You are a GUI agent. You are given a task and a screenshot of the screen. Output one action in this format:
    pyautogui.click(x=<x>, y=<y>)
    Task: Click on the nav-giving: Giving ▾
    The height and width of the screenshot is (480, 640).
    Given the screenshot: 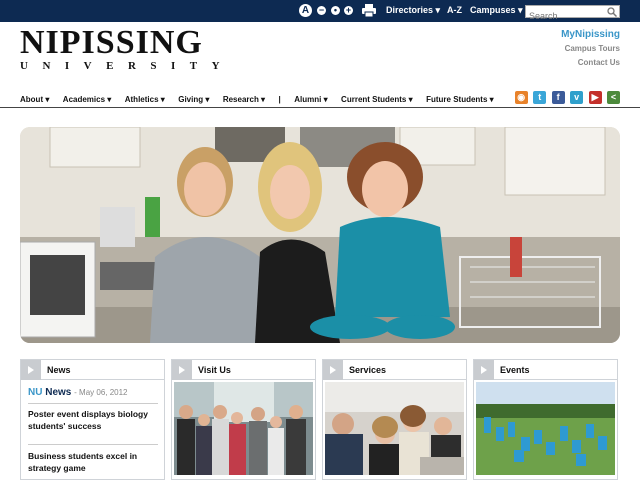 What is the action you would take?
    pyautogui.click(x=193, y=99)
    